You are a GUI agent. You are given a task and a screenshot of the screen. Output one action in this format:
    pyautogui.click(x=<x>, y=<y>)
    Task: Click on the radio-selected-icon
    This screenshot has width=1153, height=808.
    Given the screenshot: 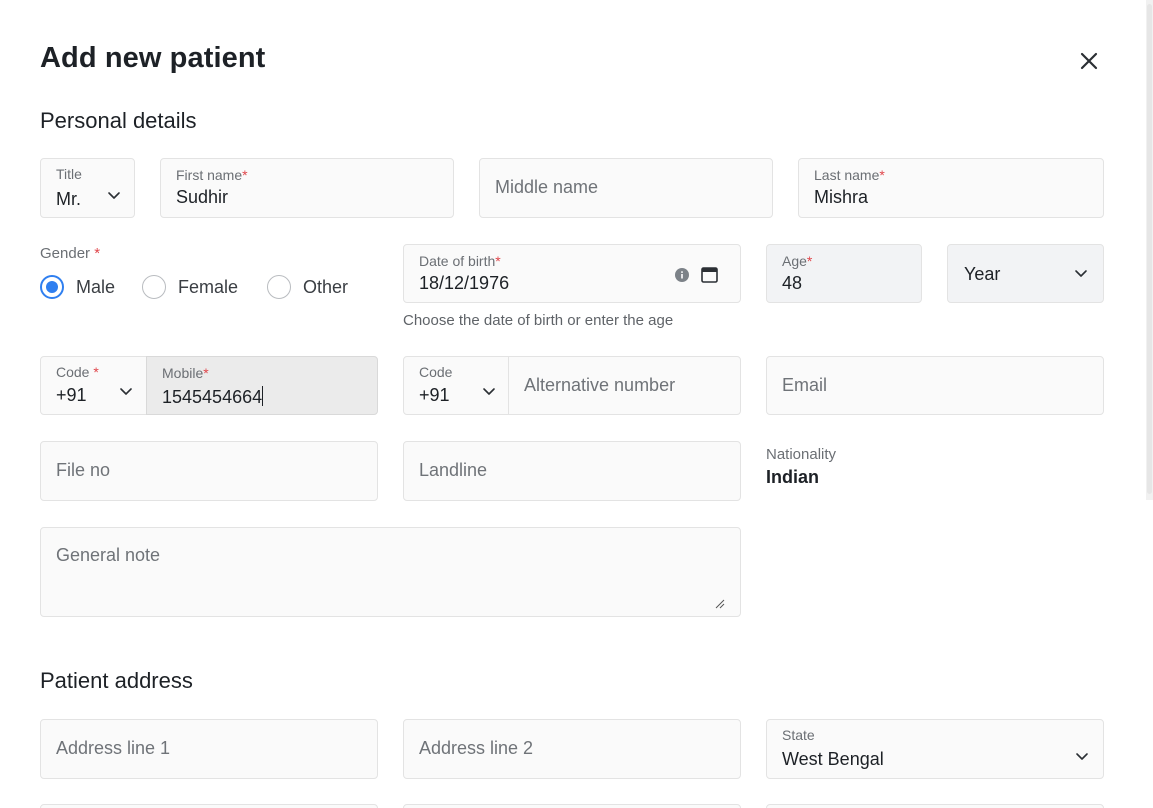 What is the action you would take?
    pyautogui.click(x=52, y=287)
    